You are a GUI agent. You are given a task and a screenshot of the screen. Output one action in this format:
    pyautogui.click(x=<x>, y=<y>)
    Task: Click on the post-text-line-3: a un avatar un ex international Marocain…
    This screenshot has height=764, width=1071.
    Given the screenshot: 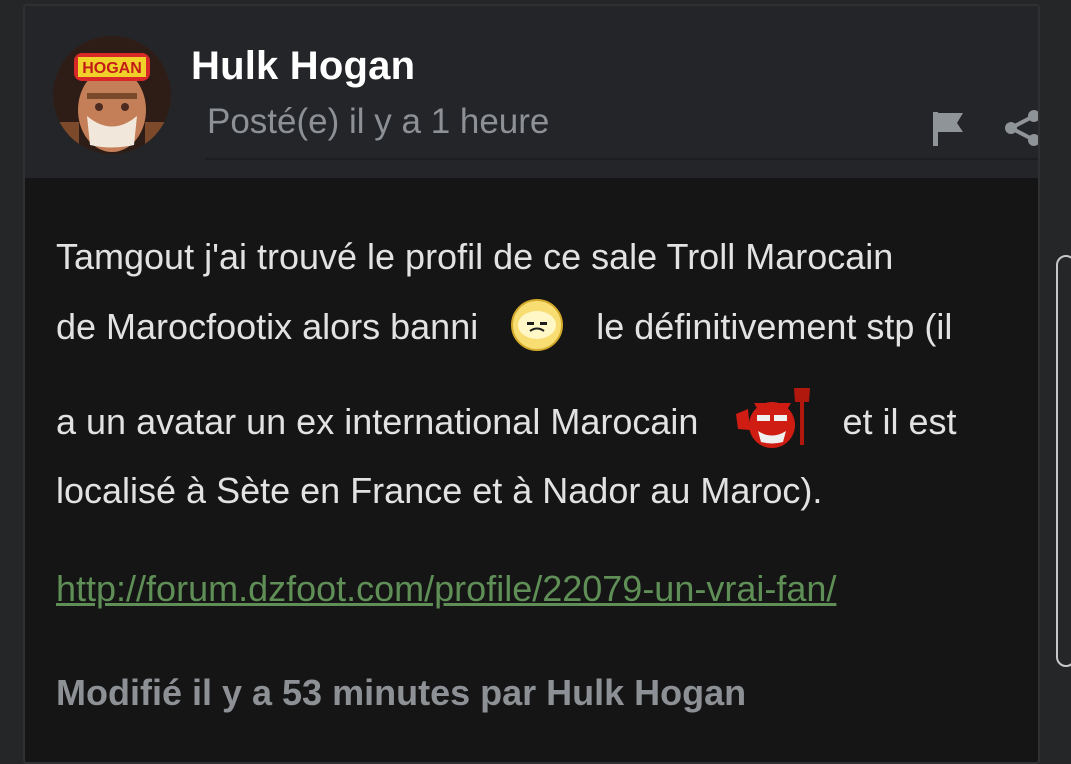 What is the action you would take?
    pyautogui.click(x=506, y=424)
    